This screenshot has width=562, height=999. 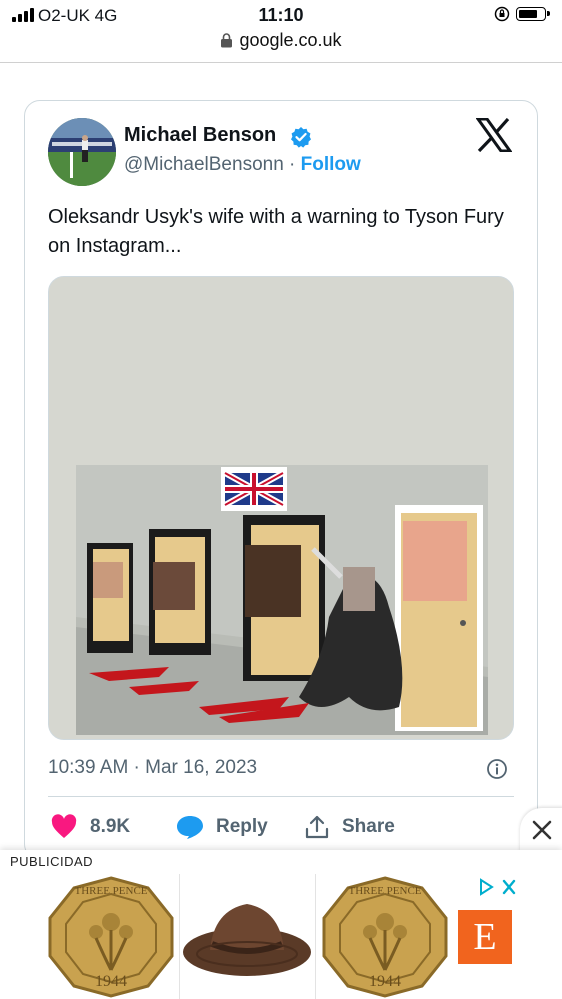 I want to click on ad-product-hat, so click(x=247, y=936).